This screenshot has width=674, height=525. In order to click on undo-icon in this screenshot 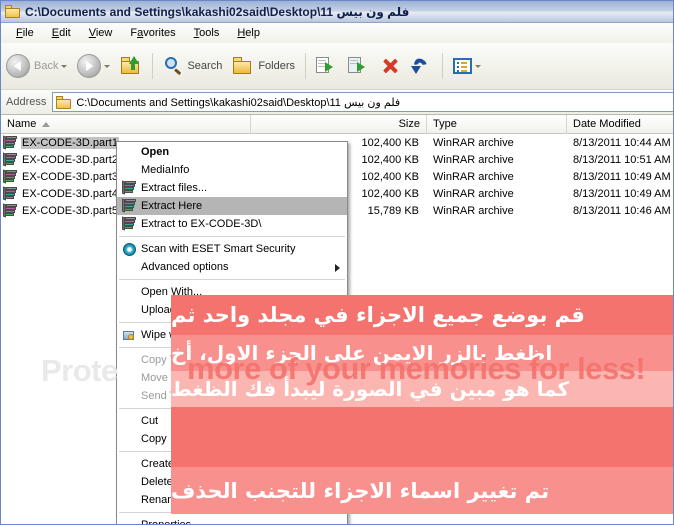, I will do `click(421, 66)`.